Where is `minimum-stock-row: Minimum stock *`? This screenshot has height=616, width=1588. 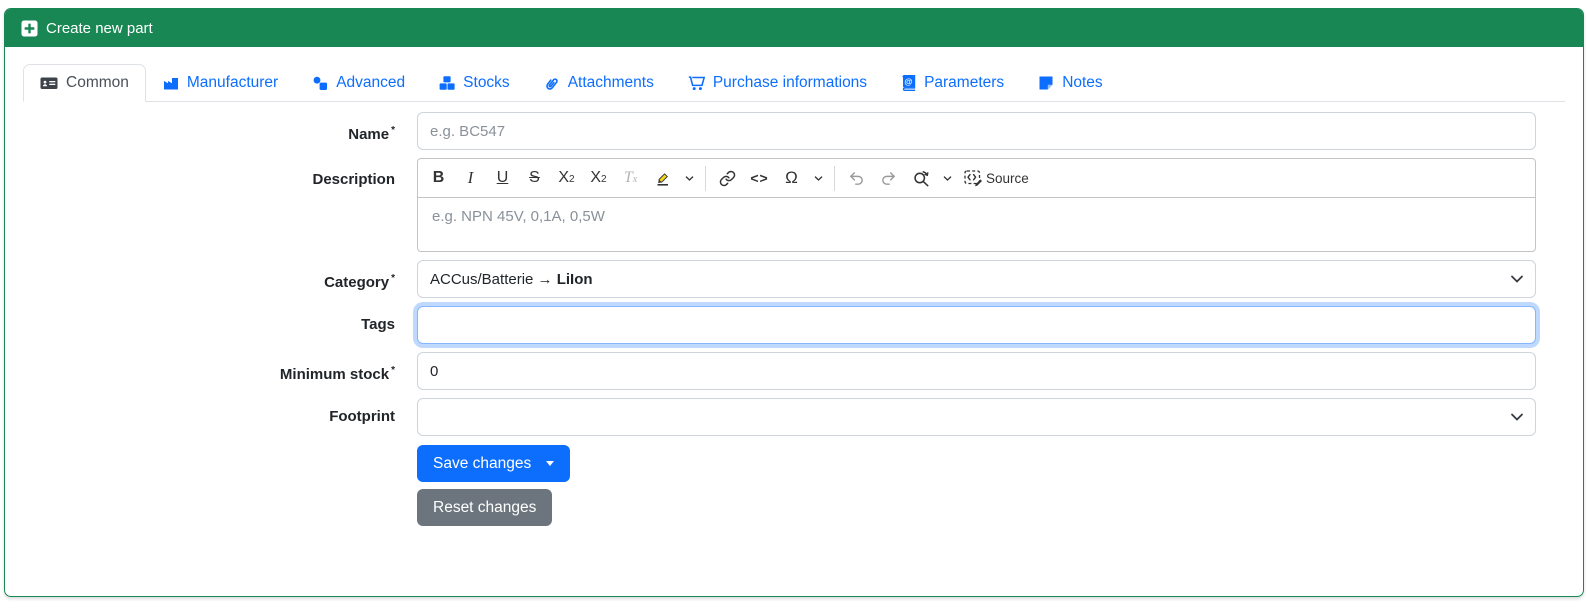 minimum-stock-row: Minimum stock * is located at coordinates (794, 371).